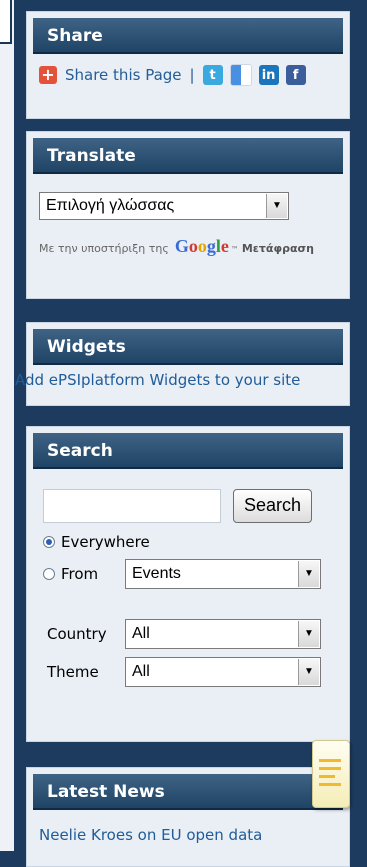  I want to click on theme-row: Theme All ▼, so click(196, 672).